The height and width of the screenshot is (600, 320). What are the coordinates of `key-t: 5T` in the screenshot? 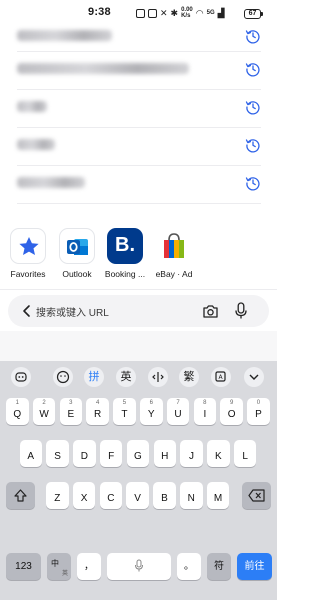 It's located at (124, 411).